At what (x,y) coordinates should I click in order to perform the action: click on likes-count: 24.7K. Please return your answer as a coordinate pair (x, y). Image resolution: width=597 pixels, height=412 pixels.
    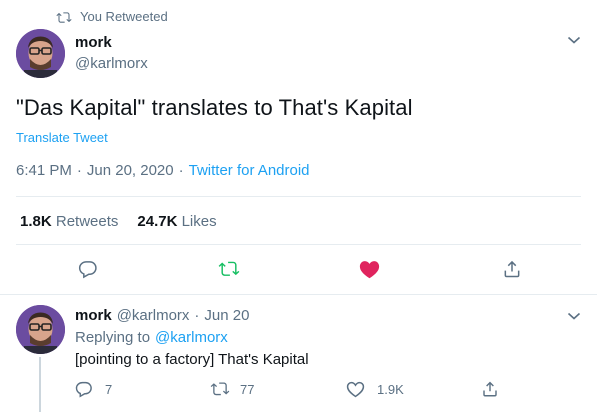
    Looking at the image, I should click on (157, 221).